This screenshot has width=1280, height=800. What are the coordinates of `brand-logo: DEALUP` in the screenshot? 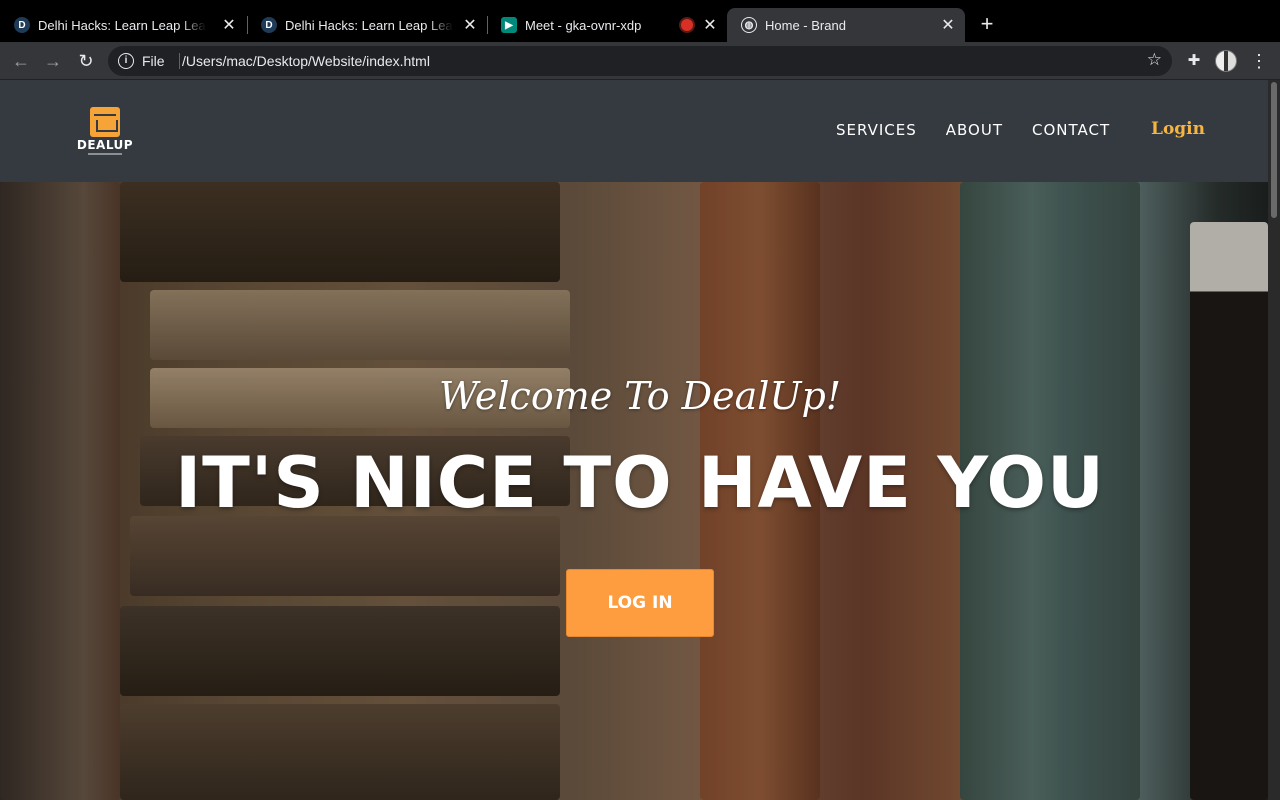 It's located at (105, 131).